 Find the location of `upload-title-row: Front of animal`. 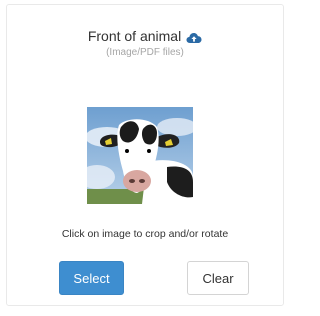

upload-title-row: Front of animal is located at coordinates (145, 36).